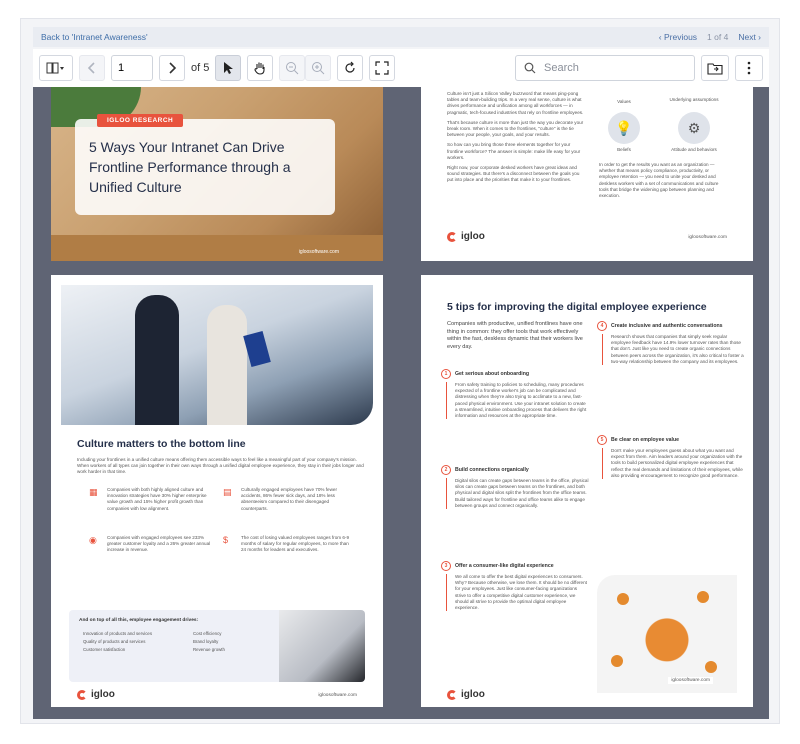 Image resolution: width=800 pixels, height=744 pixels. Describe the element at coordinates (217, 248) in the screenshot. I see `desk-surface` at that location.